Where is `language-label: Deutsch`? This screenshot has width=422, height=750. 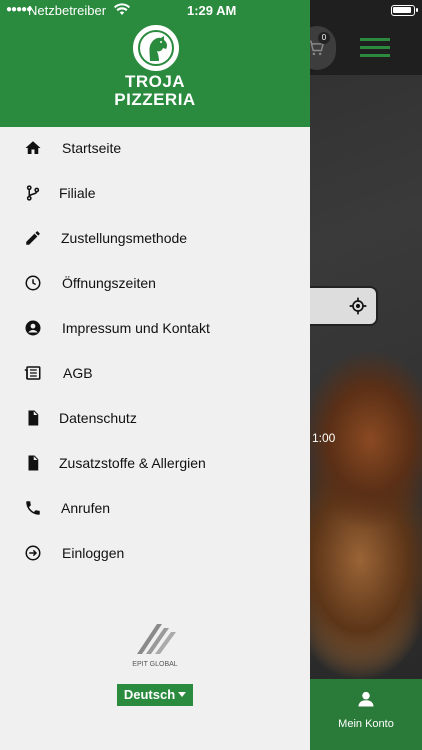 language-label: Deutsch is located at coordinates (149, 694).